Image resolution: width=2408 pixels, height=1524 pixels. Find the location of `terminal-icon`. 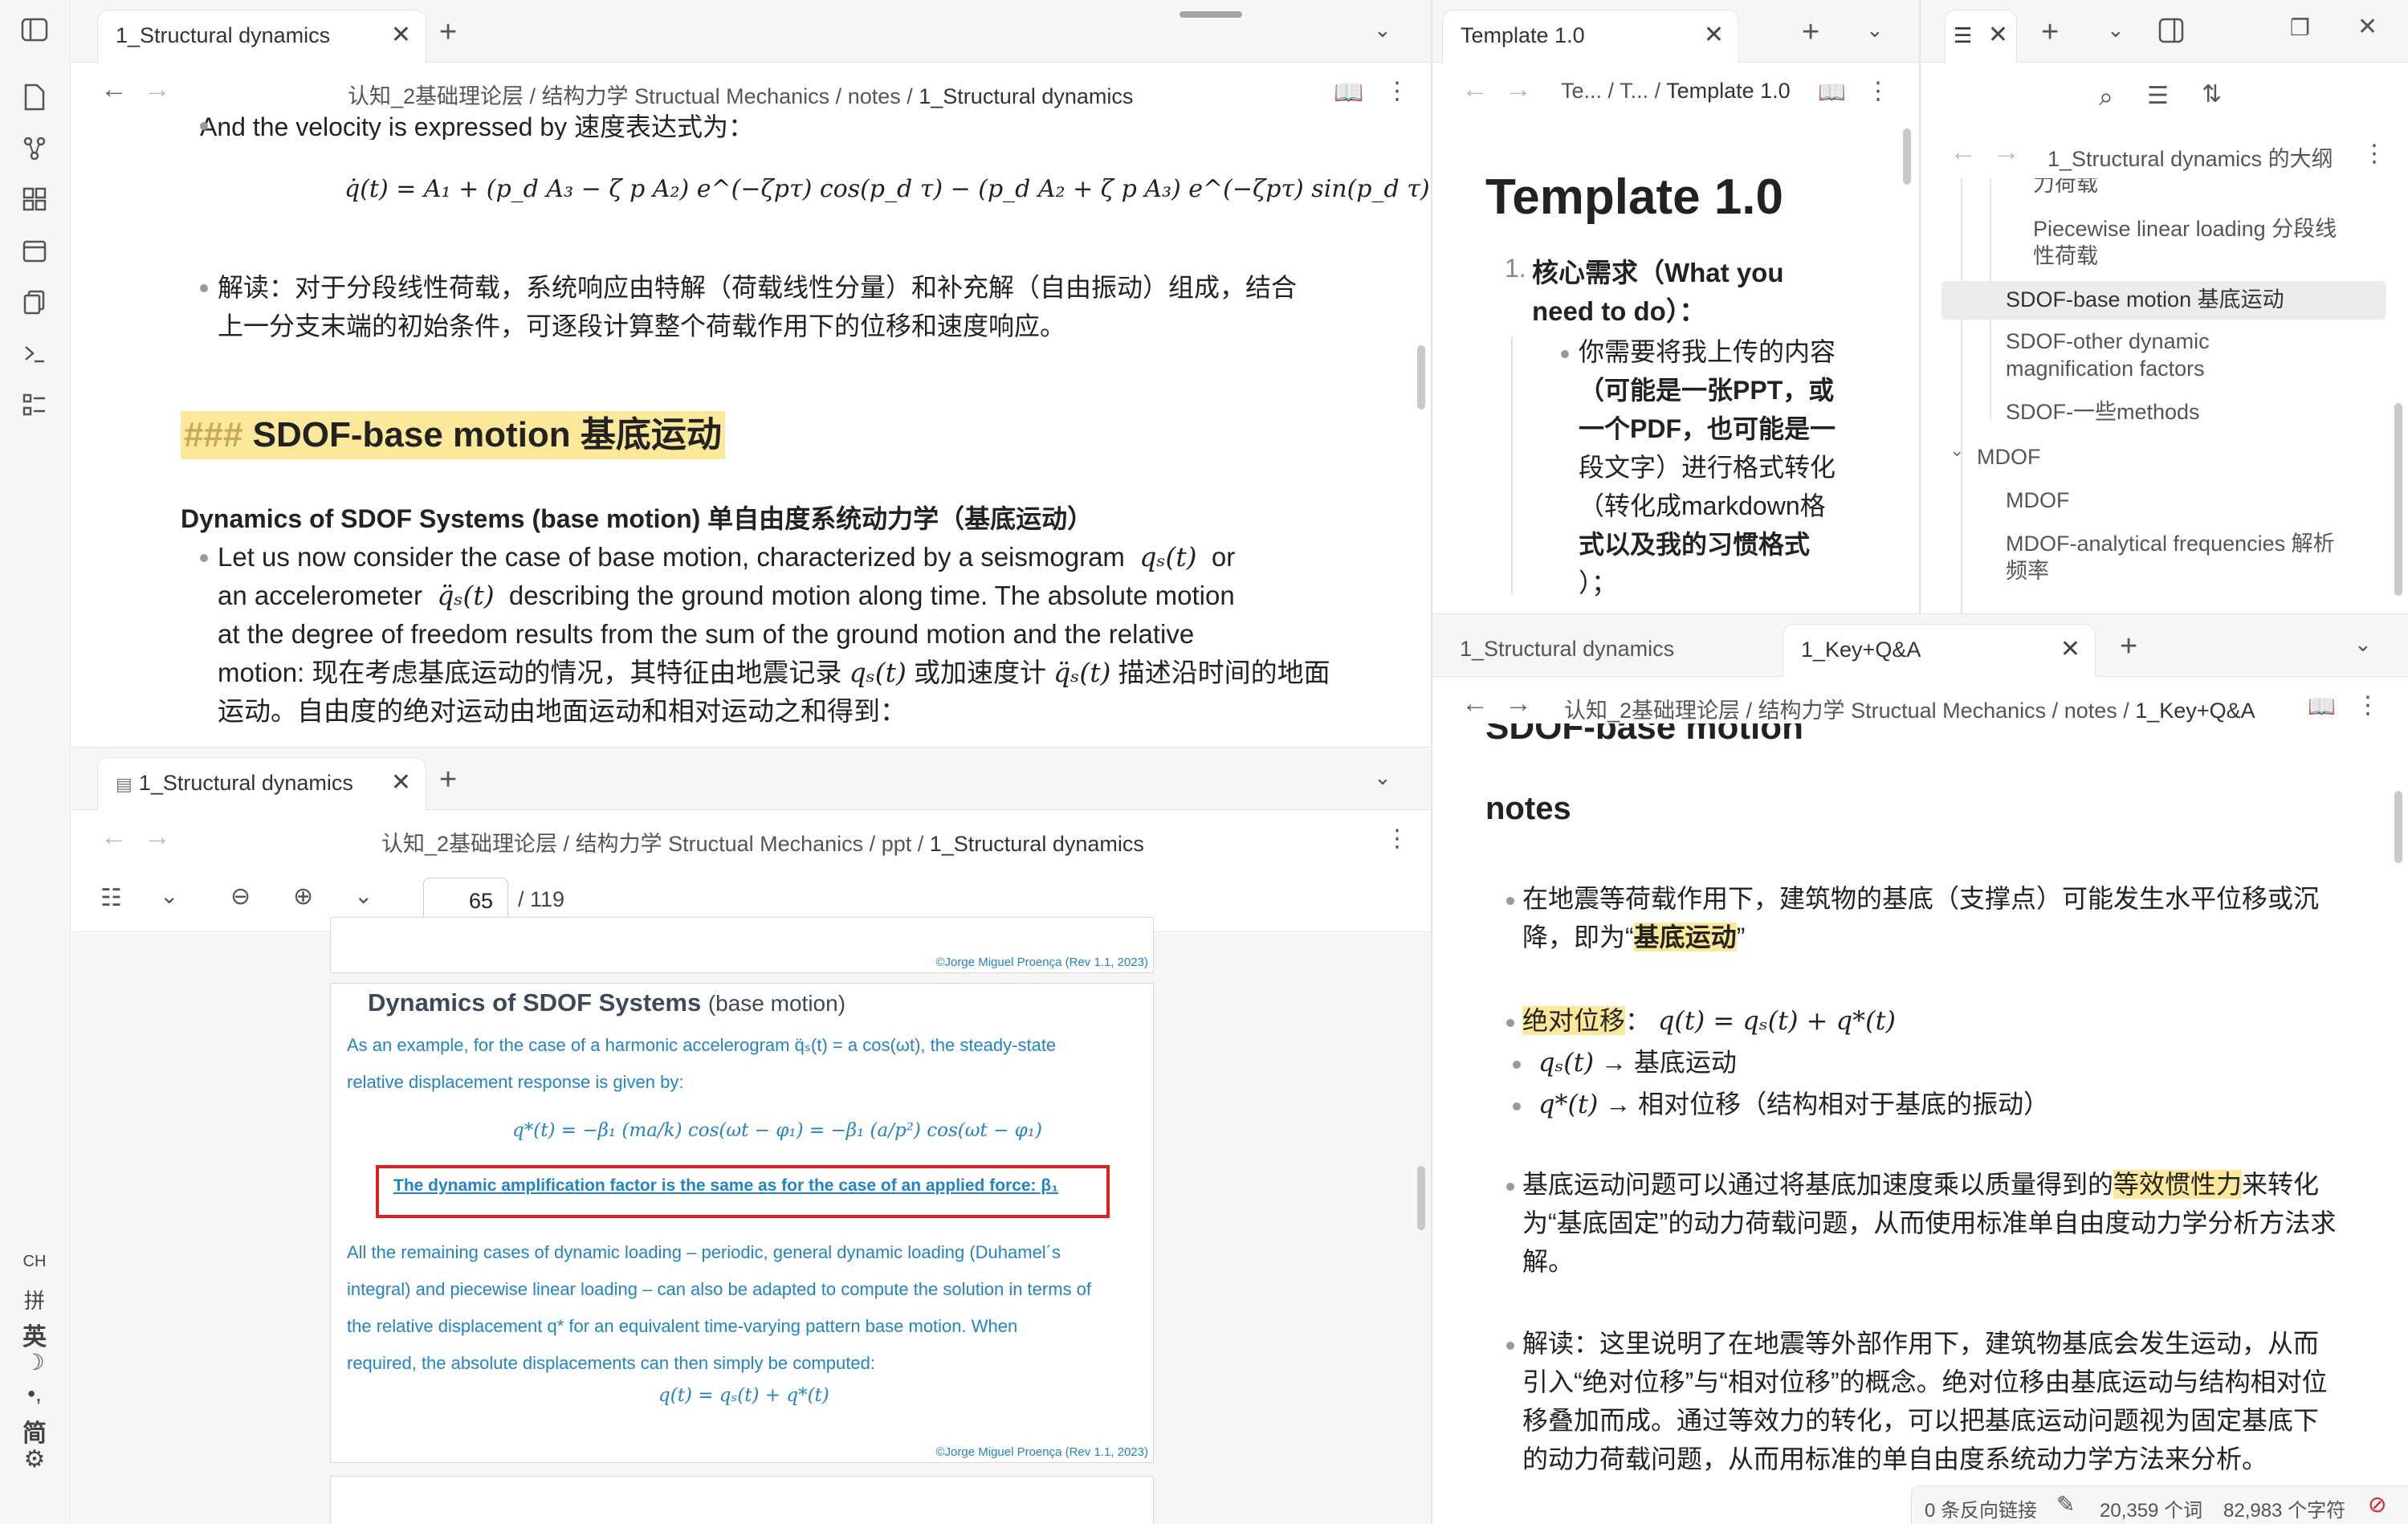

terminal-icon is located at coordinates (34, 354).